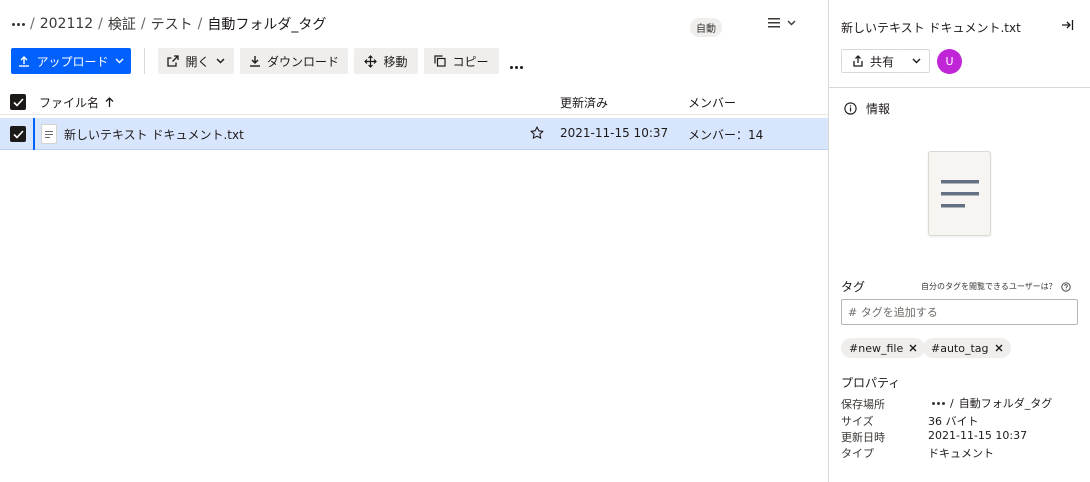  I want to click on file-members: メンバー：14, so click(725, 134).